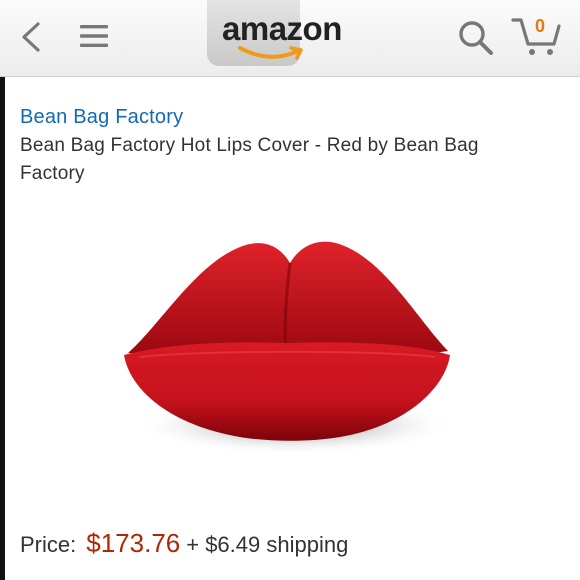 This screenshot has height=580, width=580. What do you see at coordinates (270, 53) in the screenshot?
I see `logo-smile-icon` at bounding box center [270, 53].